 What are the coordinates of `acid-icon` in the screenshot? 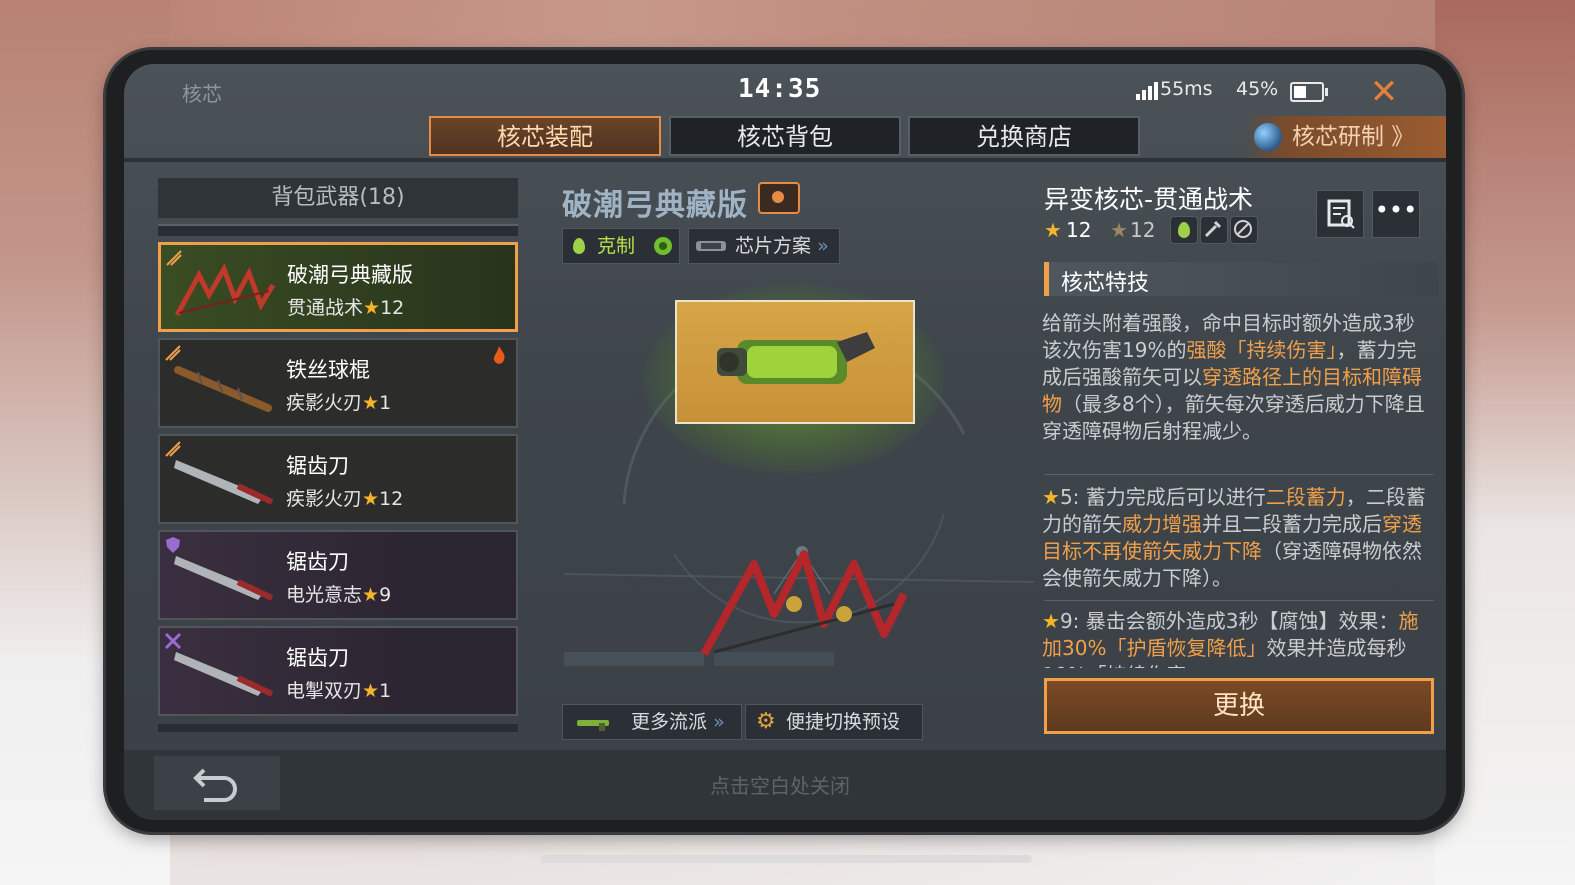 It's located at (1184, 230).